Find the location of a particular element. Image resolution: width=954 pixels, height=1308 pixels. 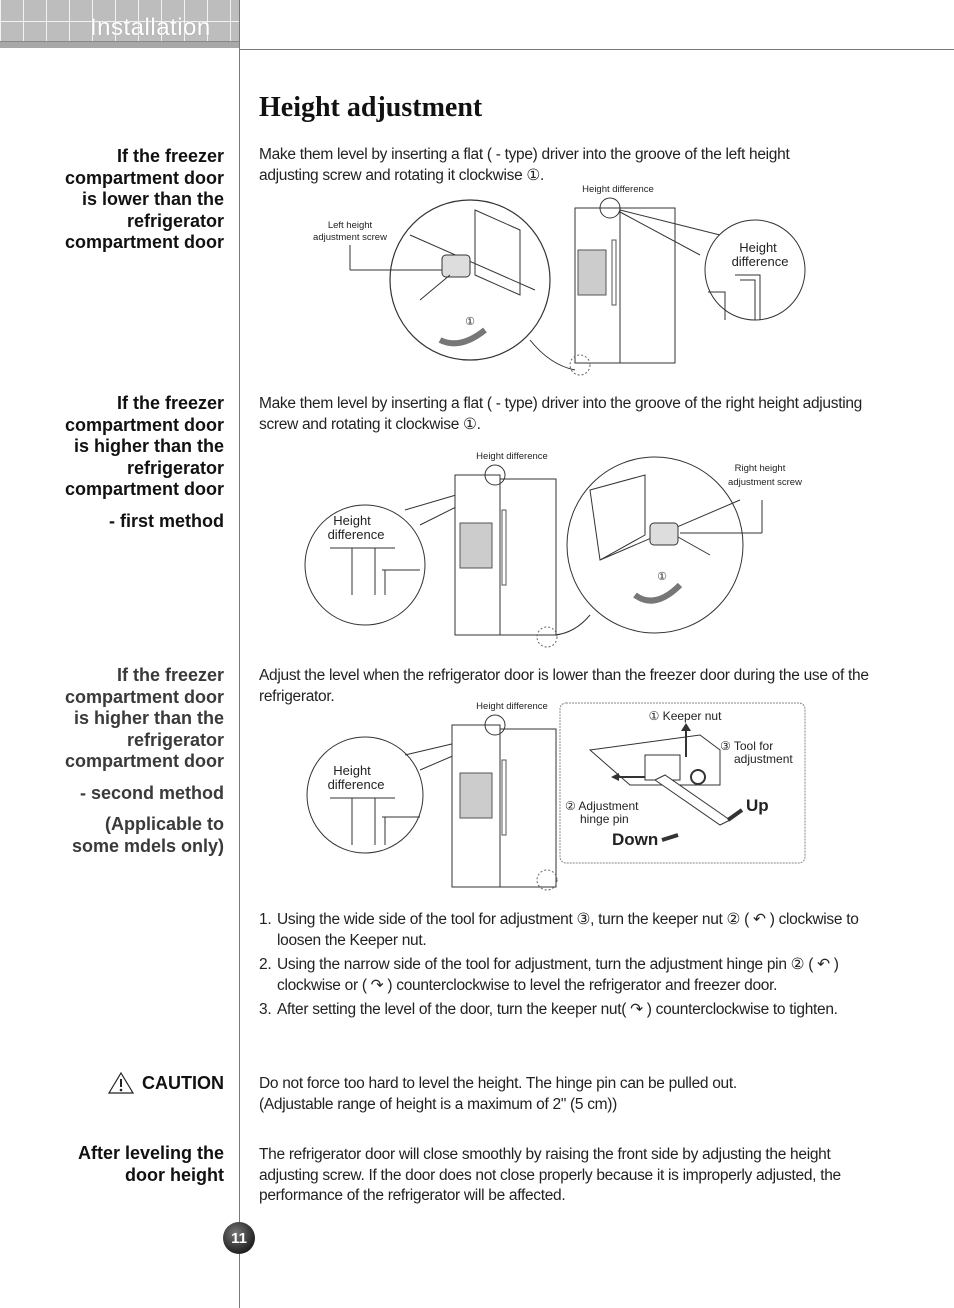

page-number-badge: 11 is located at coordinates (239, 1238).